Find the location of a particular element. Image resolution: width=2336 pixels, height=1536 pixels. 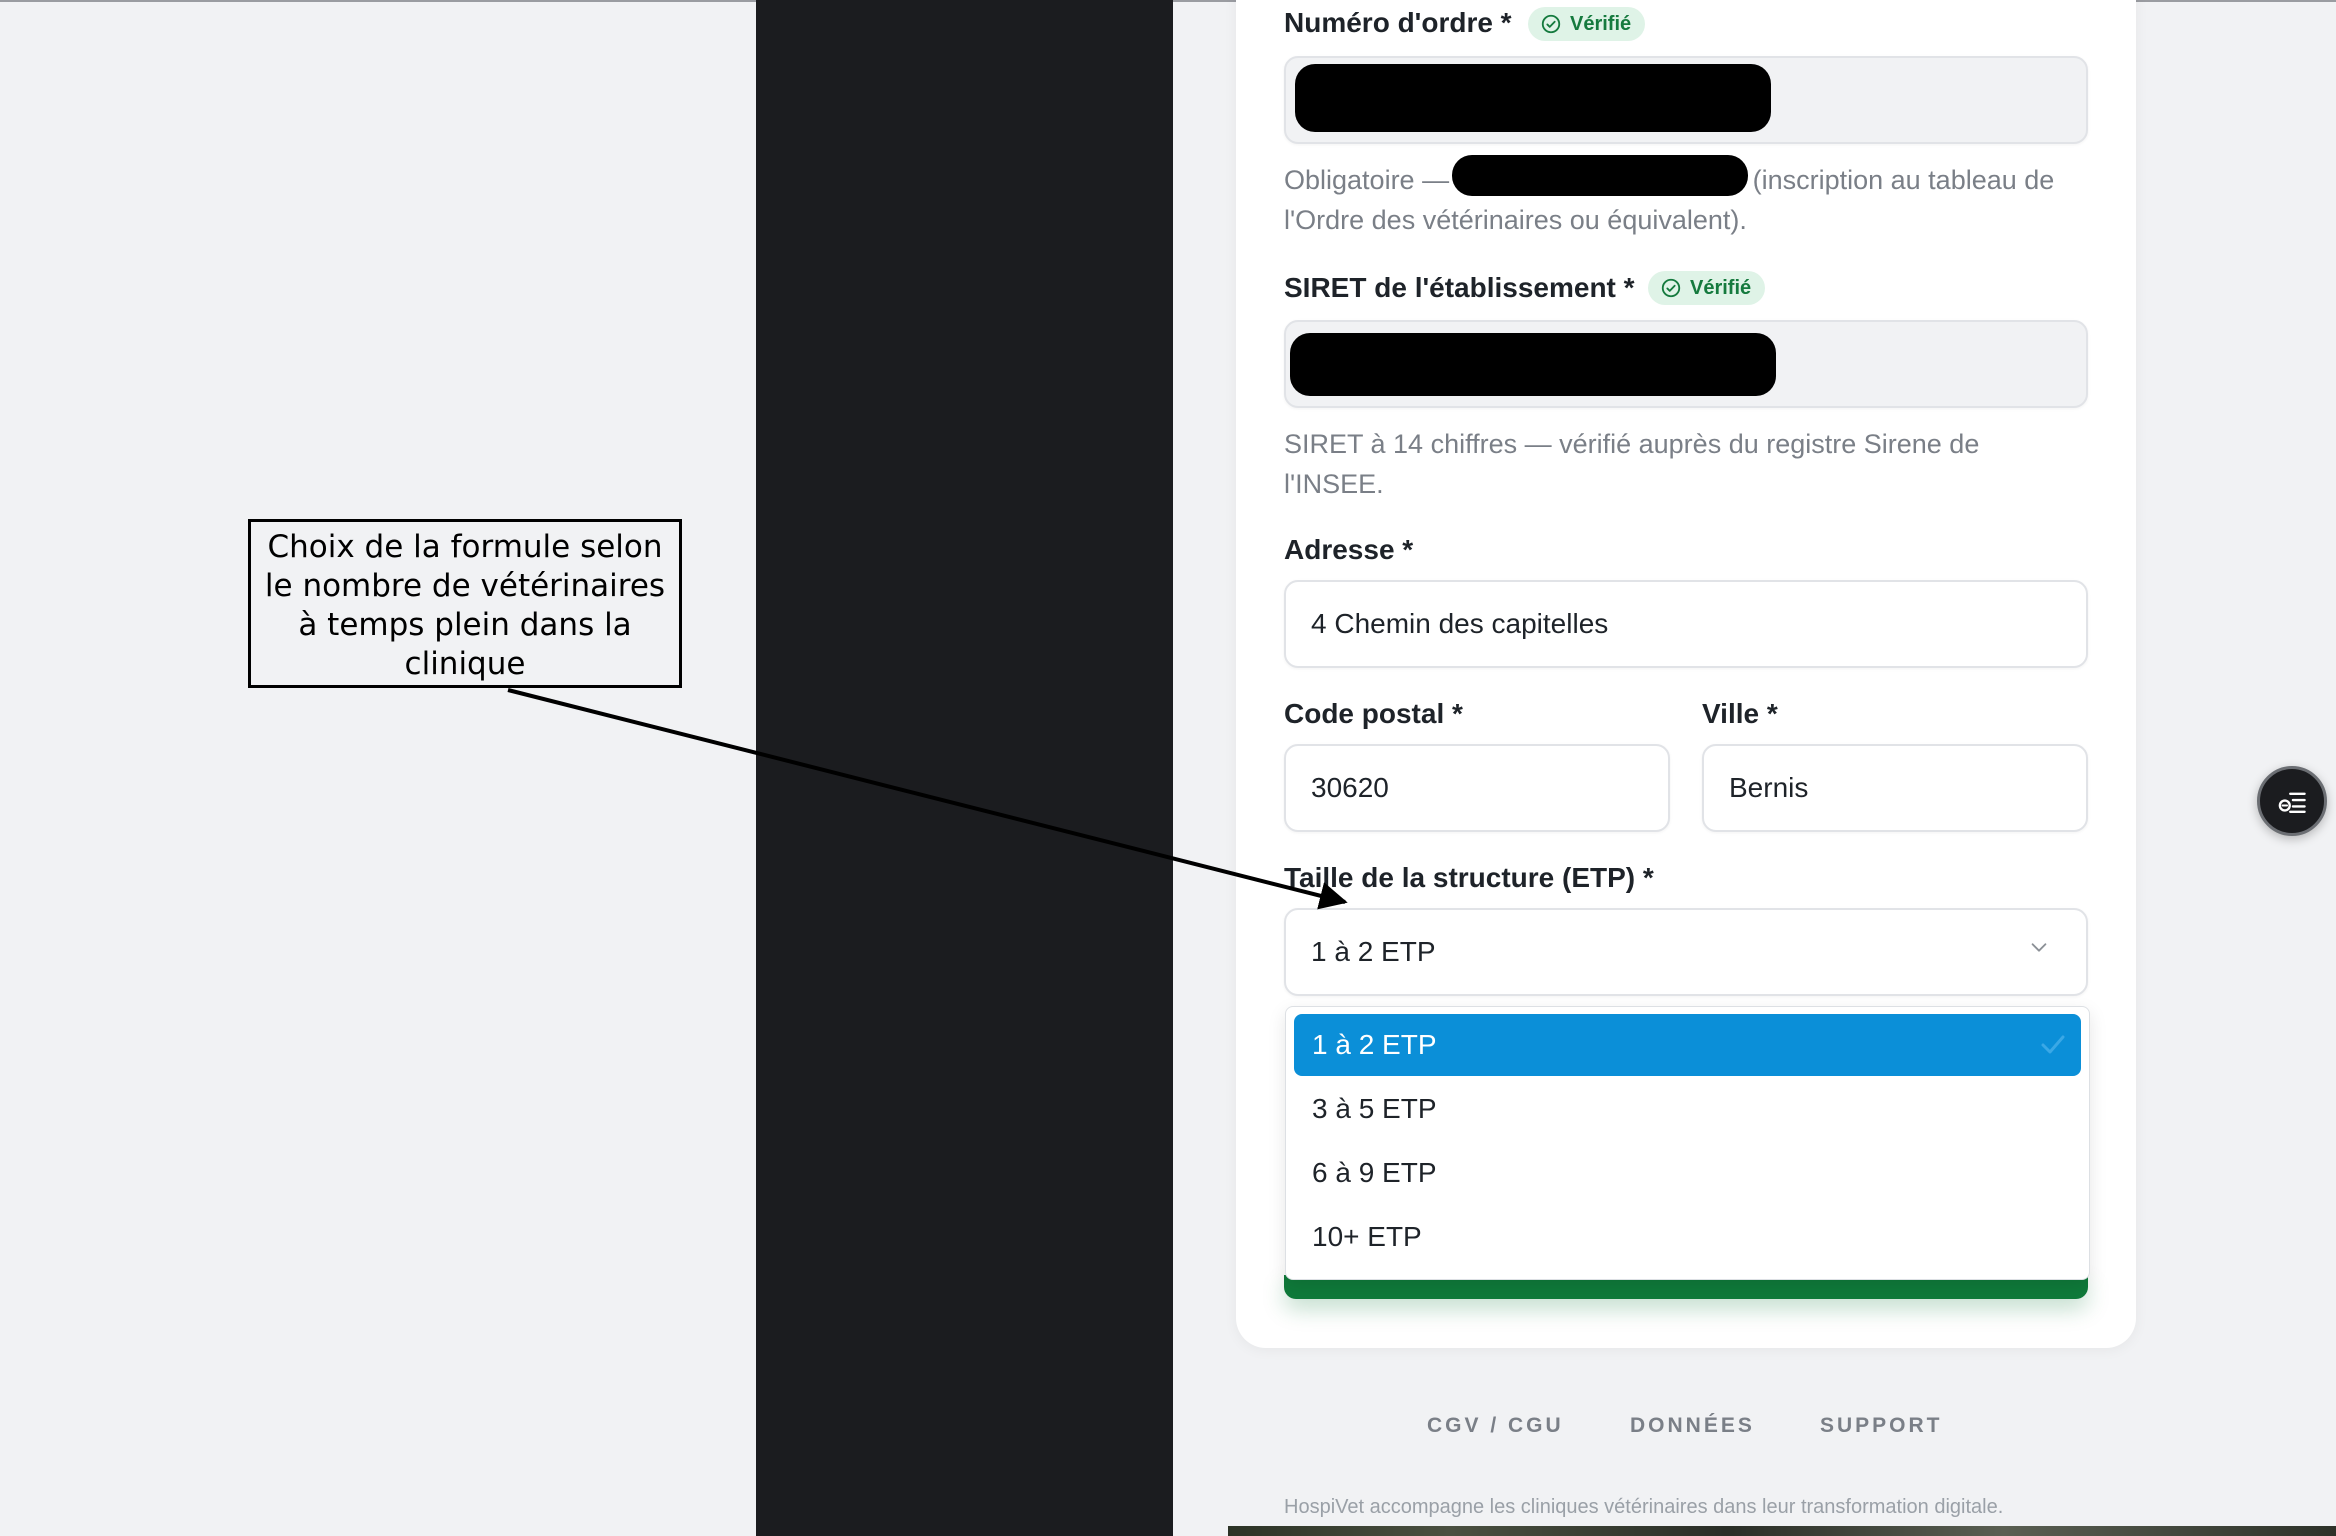

order-number-verified-badge: Vérifié is located at coordinates (1587, 24).